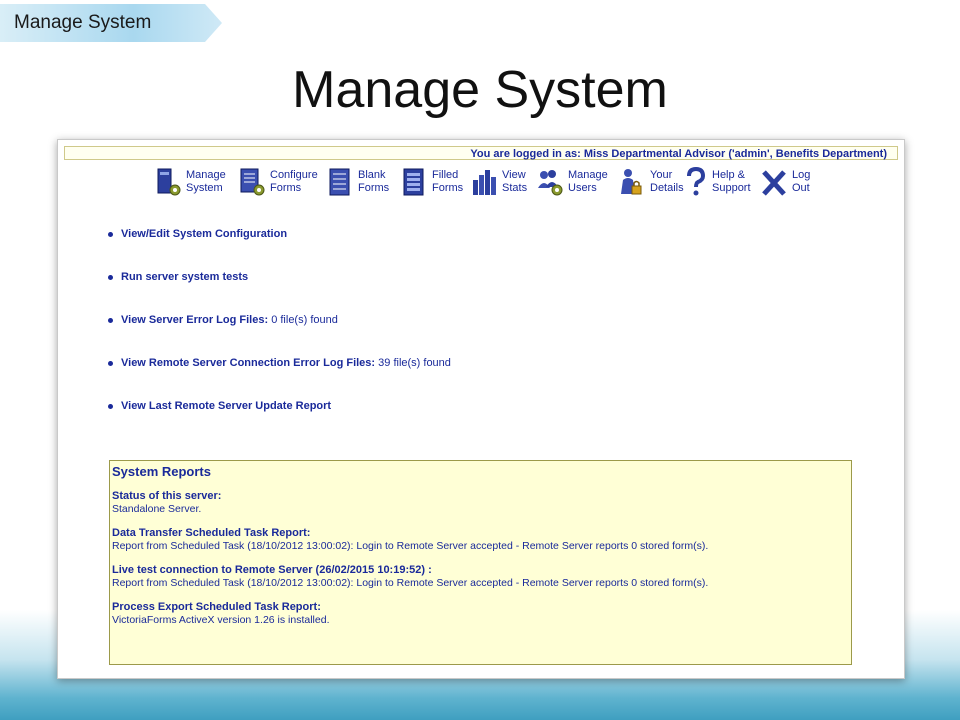 The width and height of the screenshot is (960, 720). Describe the element at coordinates (157, 509) in the screenshot. I see `report-body: Standalone Server.` at that location.